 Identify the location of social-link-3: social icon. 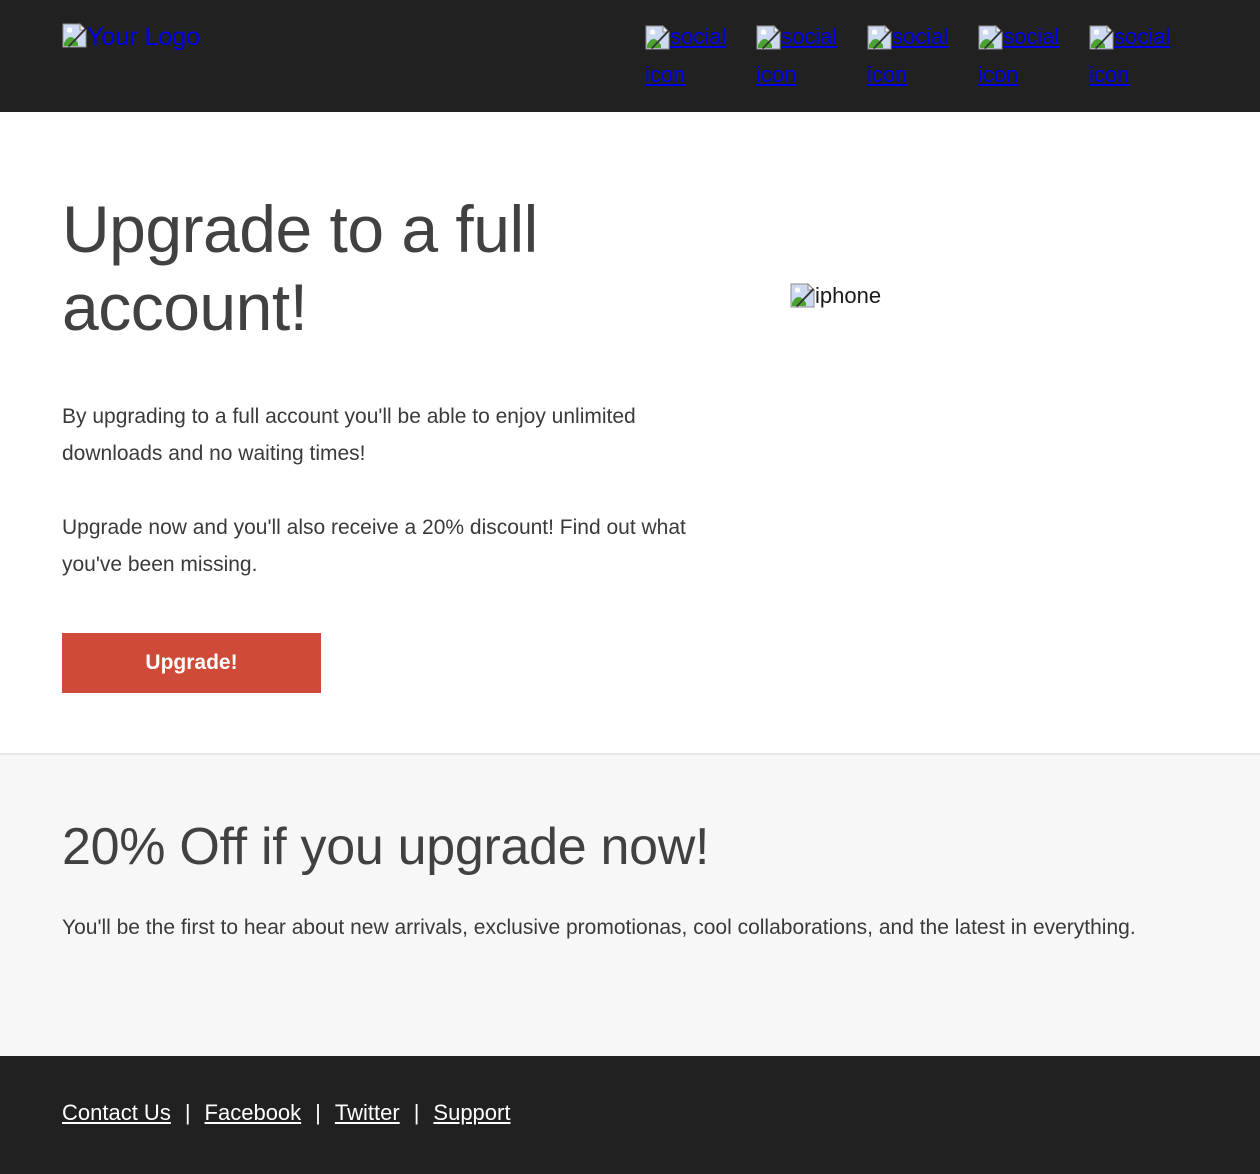
(922, 56).